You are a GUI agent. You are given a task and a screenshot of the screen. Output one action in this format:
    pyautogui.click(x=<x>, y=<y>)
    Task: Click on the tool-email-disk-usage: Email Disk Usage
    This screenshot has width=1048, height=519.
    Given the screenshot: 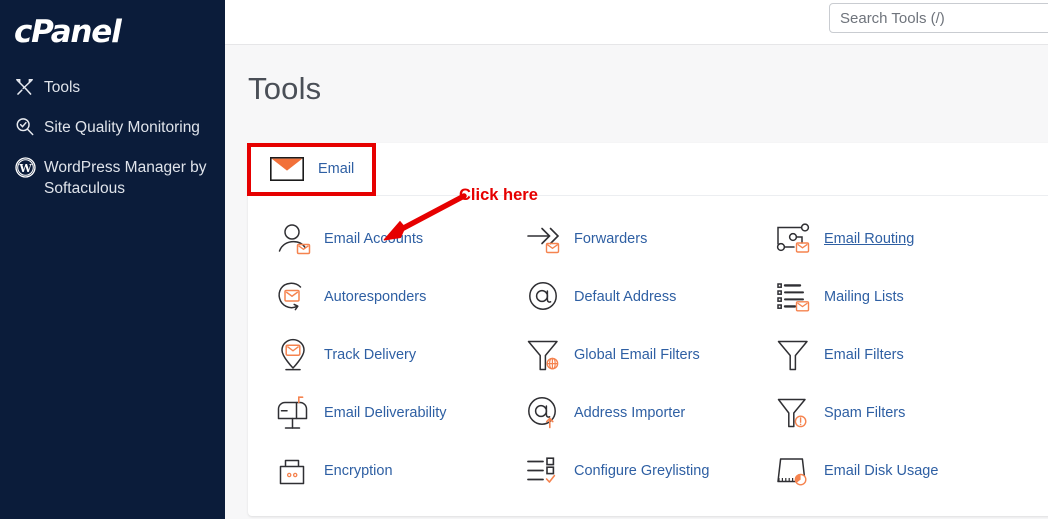 What is the action you would take?
    pyautogui.click(x=897, y=471)
    